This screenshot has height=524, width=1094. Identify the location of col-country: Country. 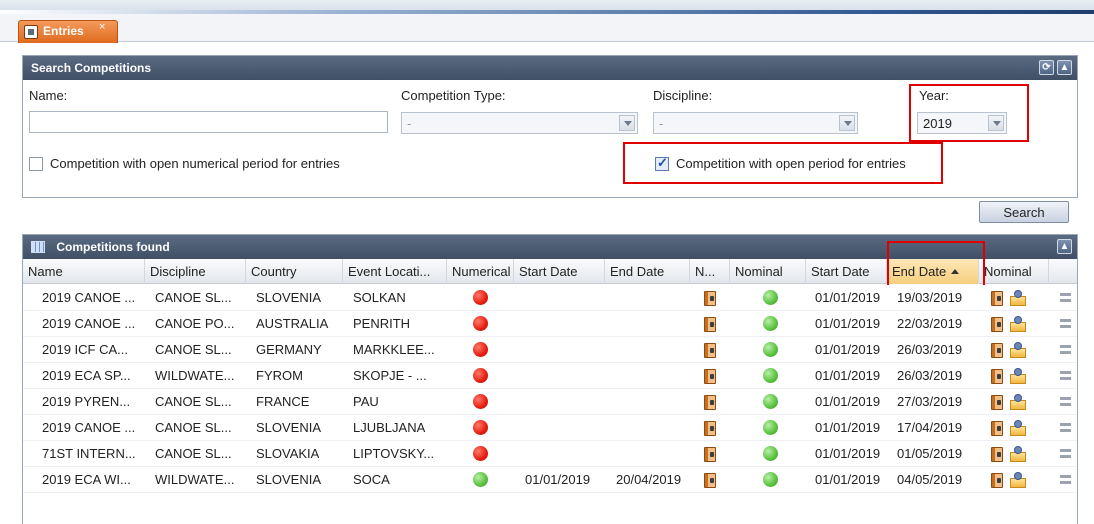
(294, 271).